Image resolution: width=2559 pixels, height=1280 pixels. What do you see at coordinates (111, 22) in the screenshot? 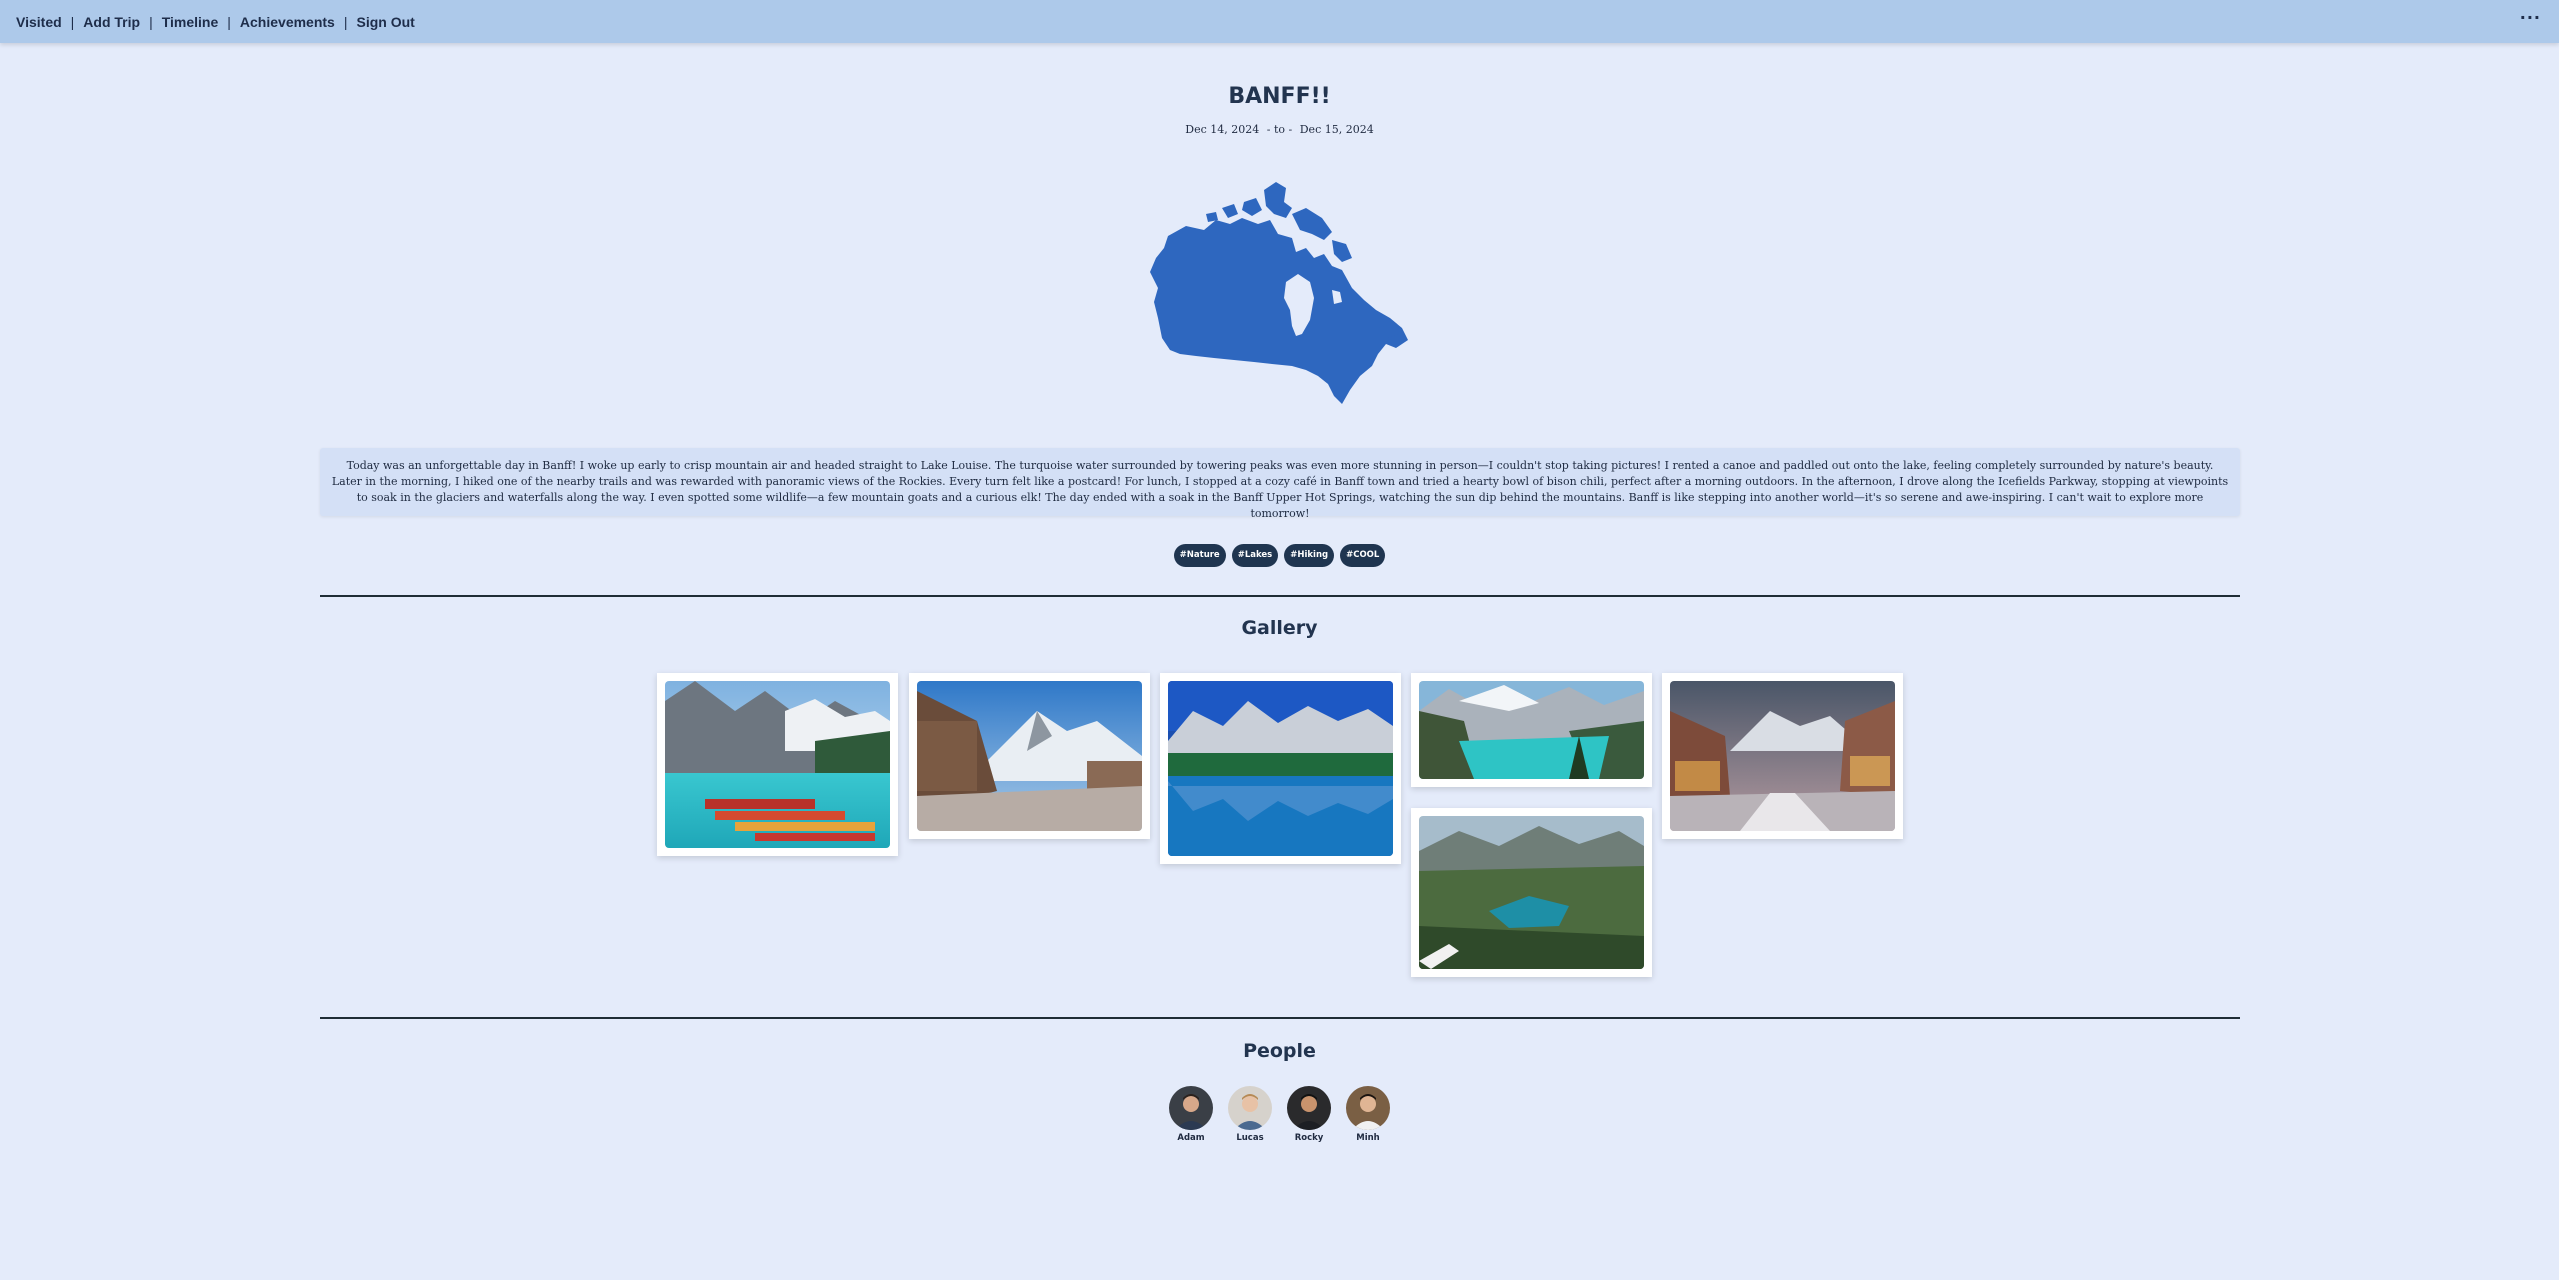
I see `nav-add-trip: Add Trip` at bounding box center [111, 22].